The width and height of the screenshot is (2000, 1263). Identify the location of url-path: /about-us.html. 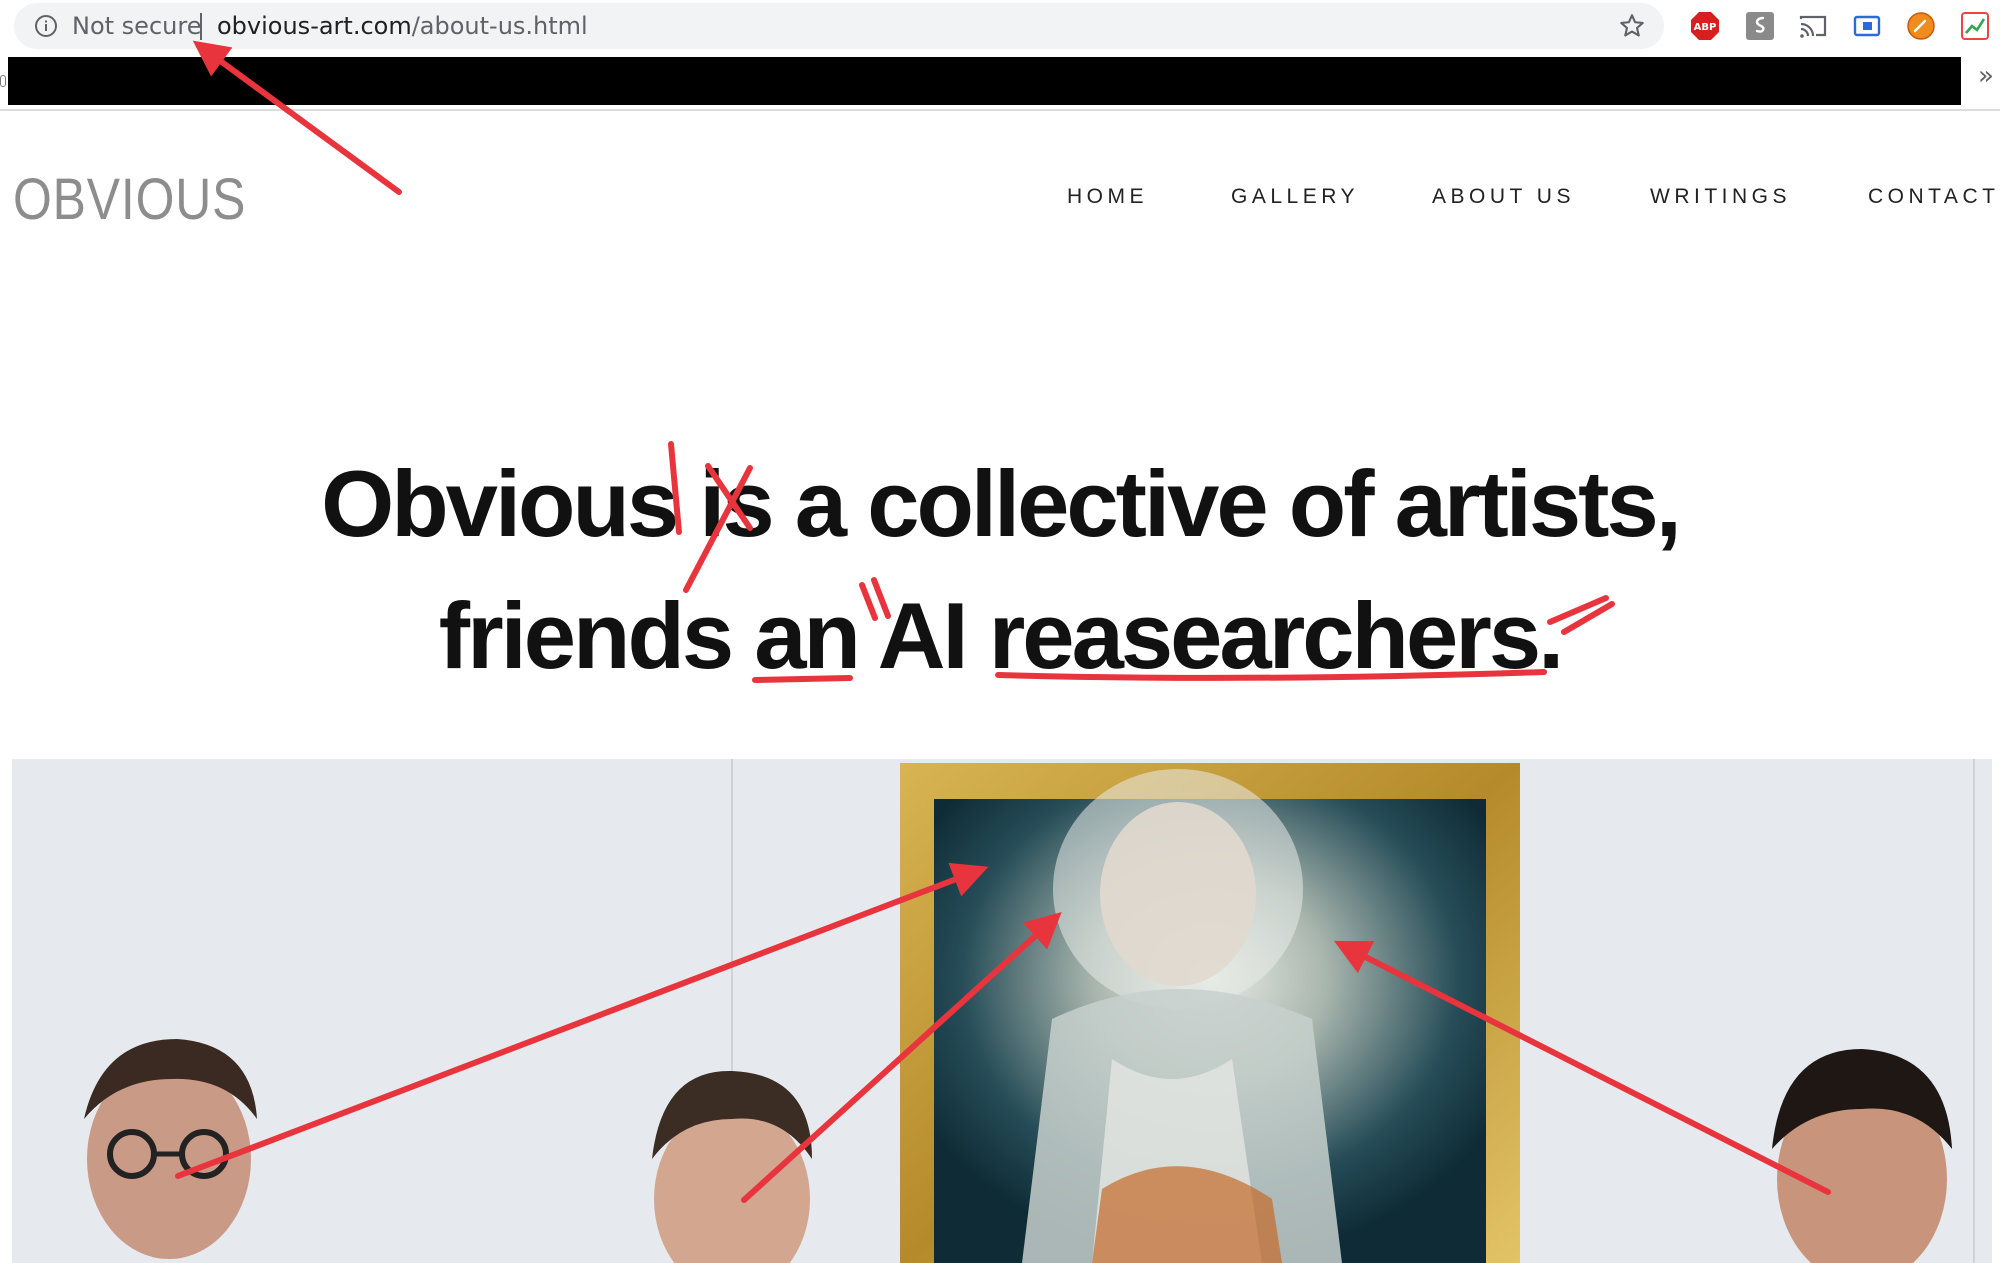
(499, 26).